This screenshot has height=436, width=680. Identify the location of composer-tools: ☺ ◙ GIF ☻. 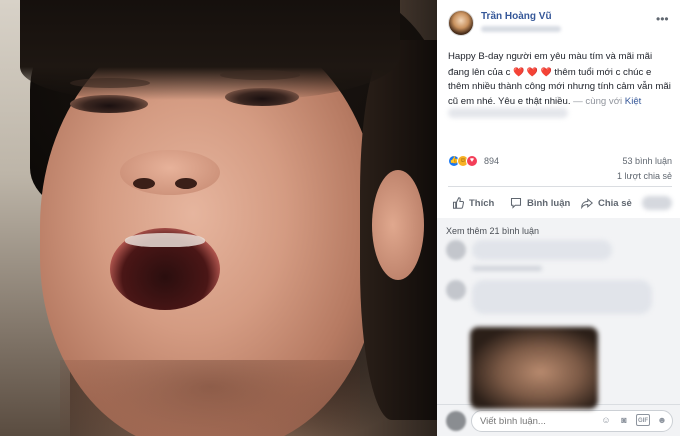
(634, 420).